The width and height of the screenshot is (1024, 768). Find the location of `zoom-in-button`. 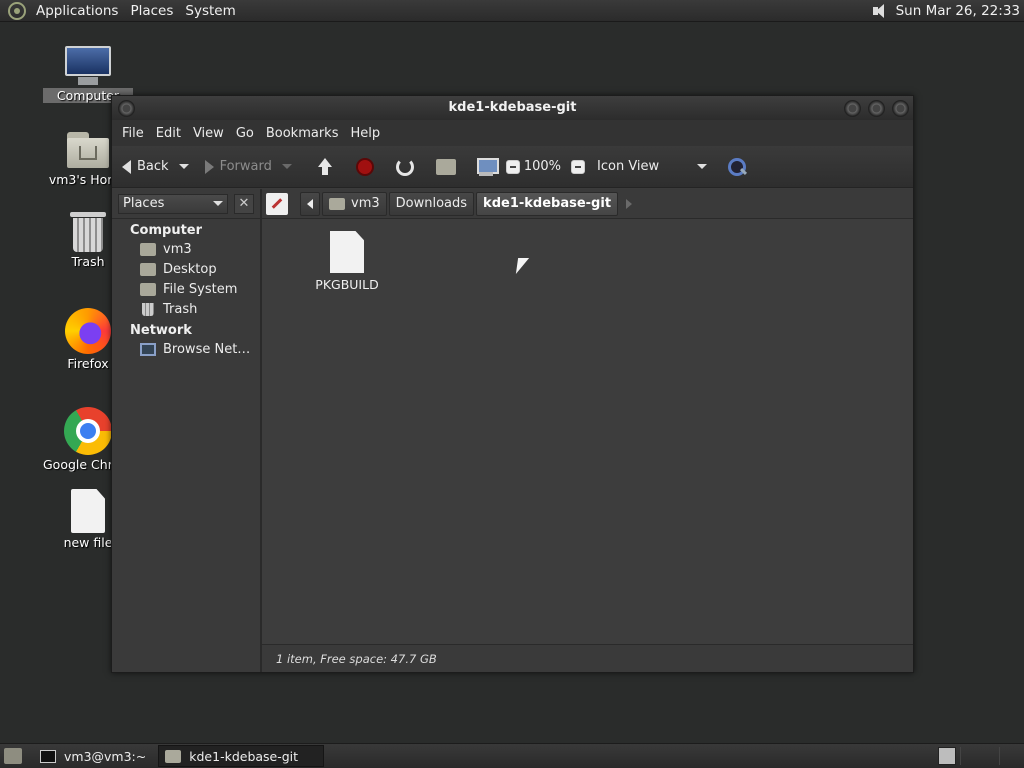

zoom-in-button is located at coordinates (578, 166).